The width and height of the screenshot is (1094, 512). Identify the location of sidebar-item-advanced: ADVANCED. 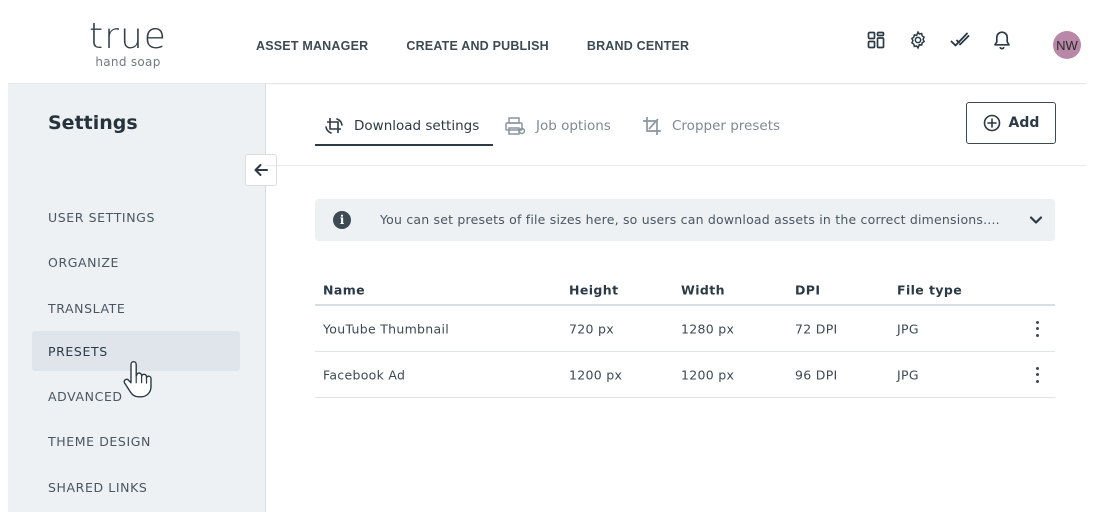
(136, 396).